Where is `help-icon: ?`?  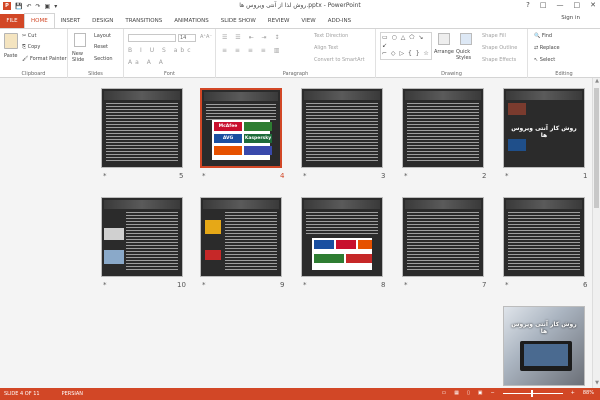
help-icon: ? is located at coordinates (528, 5).